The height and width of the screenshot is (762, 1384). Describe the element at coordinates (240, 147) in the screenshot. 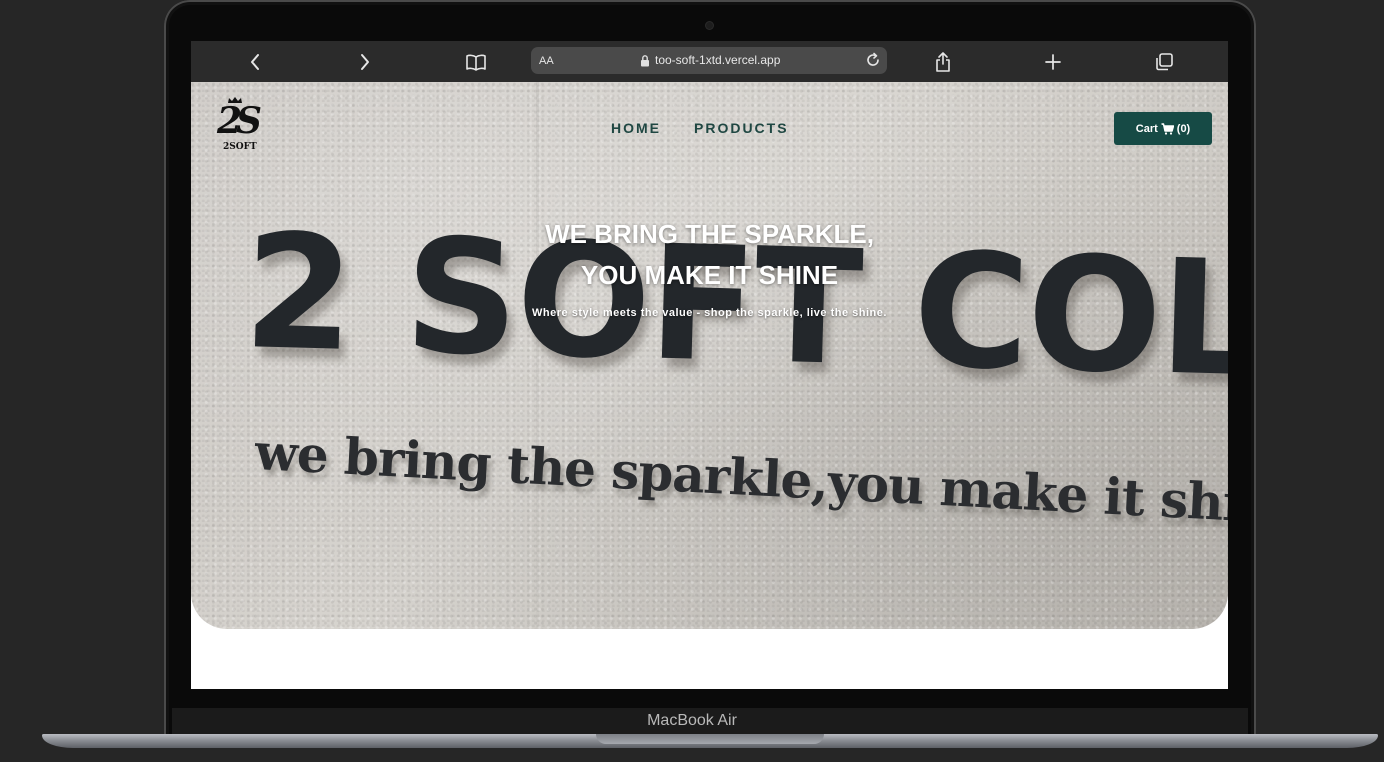

I see `logo-text: 2SOFT` at that location.